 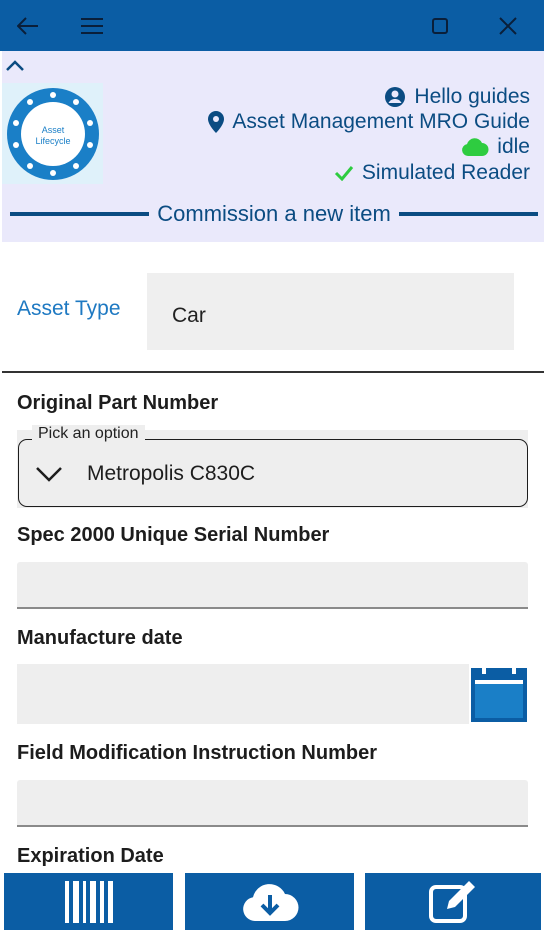 I want to click on edit-button, so click(x=453, y=901).